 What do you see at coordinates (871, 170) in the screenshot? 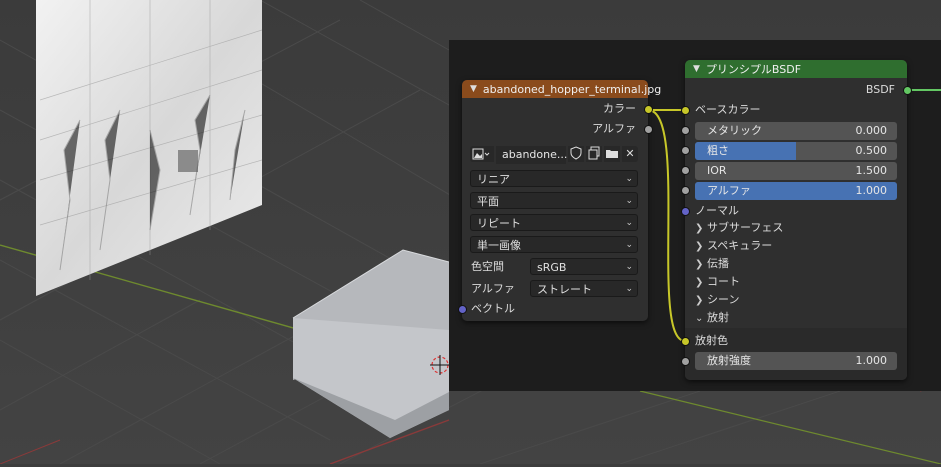
I see `ior-value: 1.500` at bounding box center [871, 170].